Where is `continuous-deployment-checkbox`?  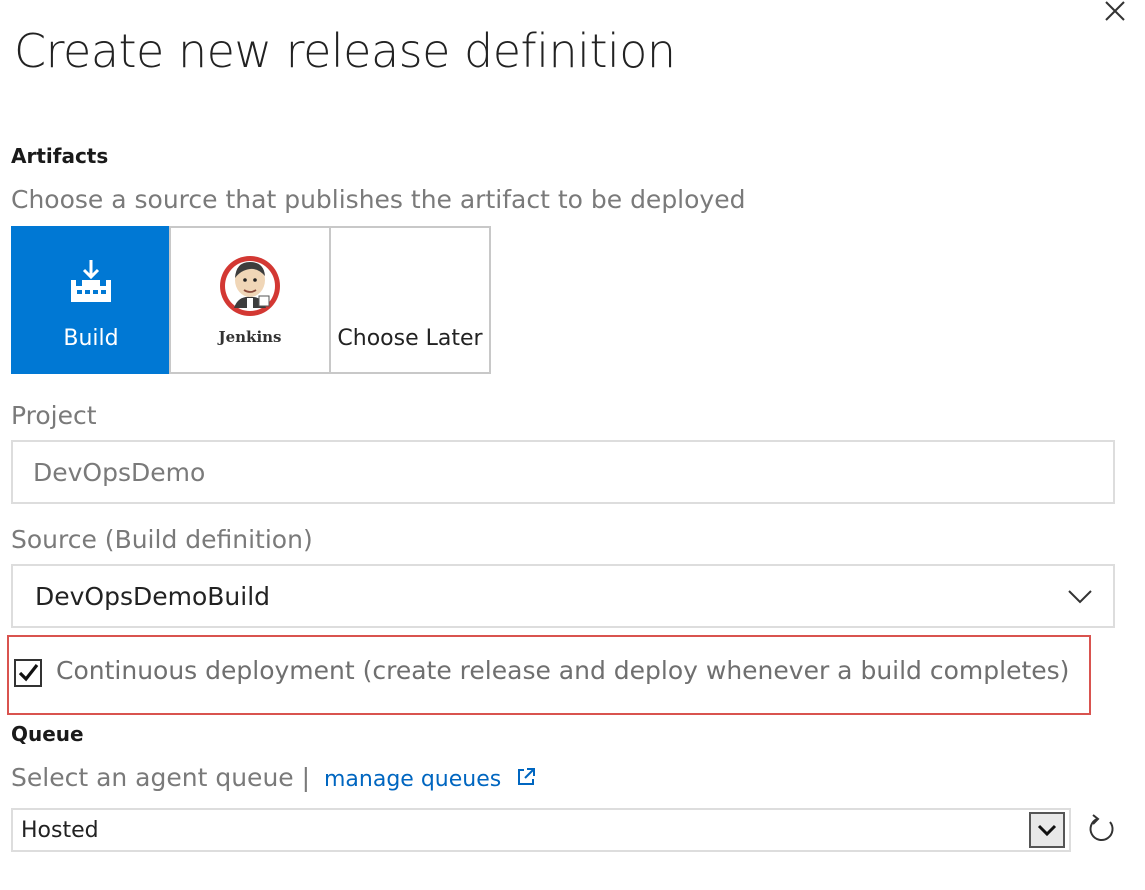 continuous-deployment-checkbox is located at coordinates (28, 673).